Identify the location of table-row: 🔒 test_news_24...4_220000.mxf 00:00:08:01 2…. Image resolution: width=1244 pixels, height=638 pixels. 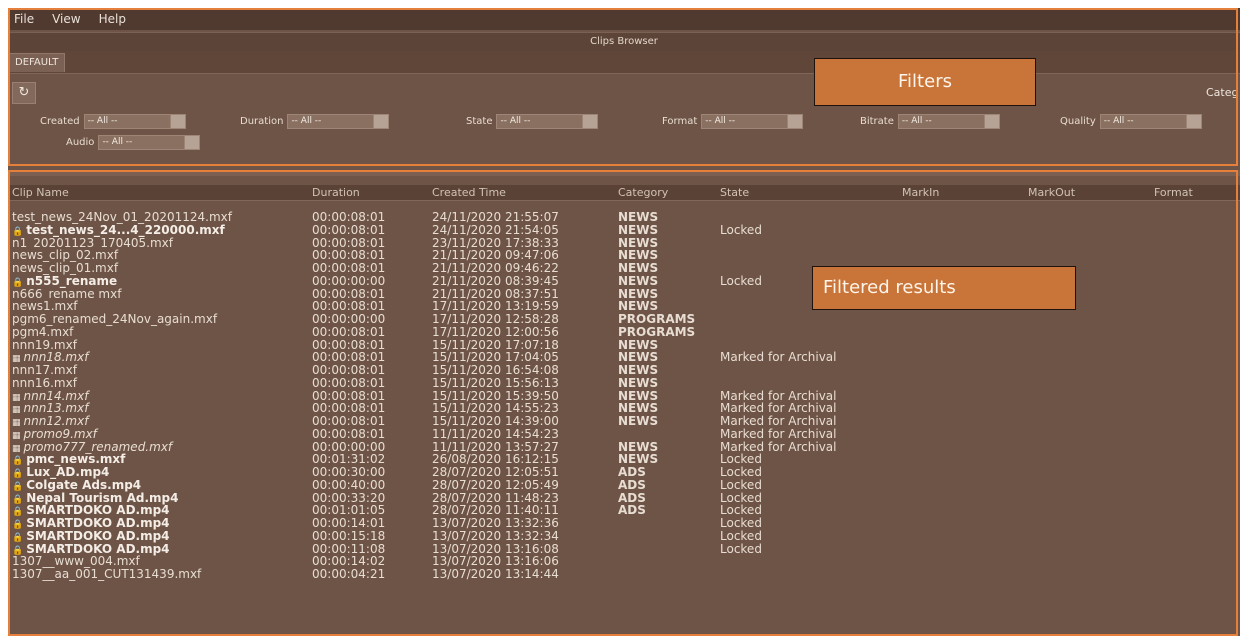
(624, 229).